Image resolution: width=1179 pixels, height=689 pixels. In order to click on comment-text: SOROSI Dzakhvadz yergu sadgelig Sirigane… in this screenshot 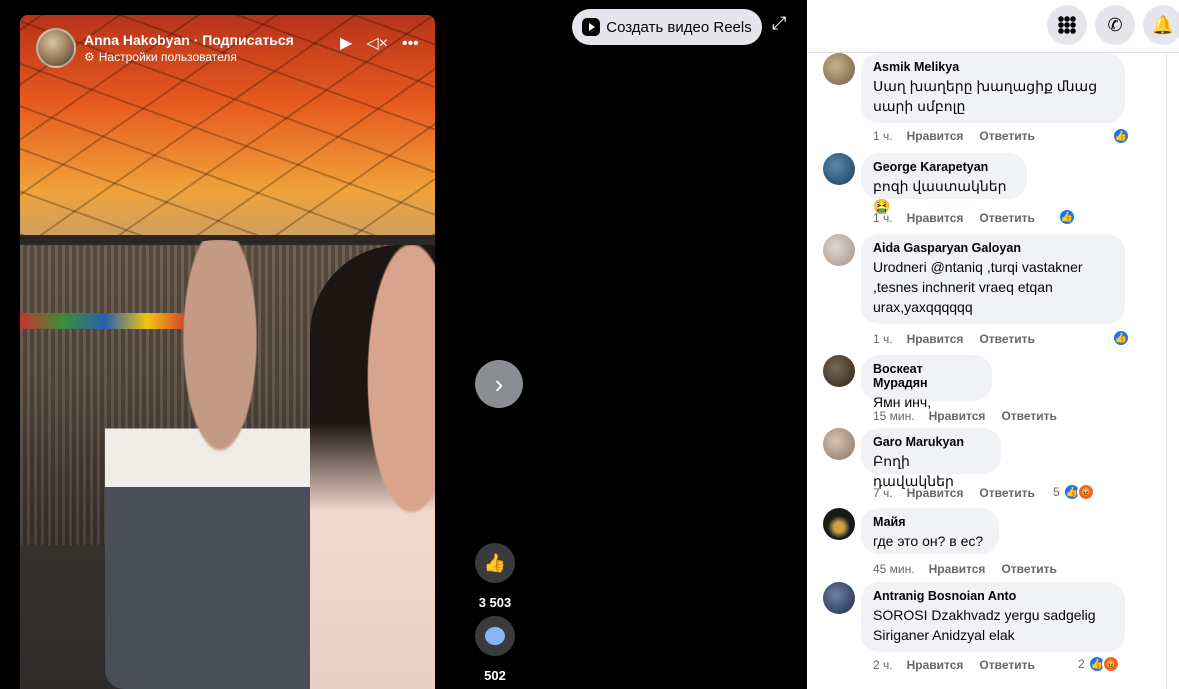, I will do `click(984, 625)`.